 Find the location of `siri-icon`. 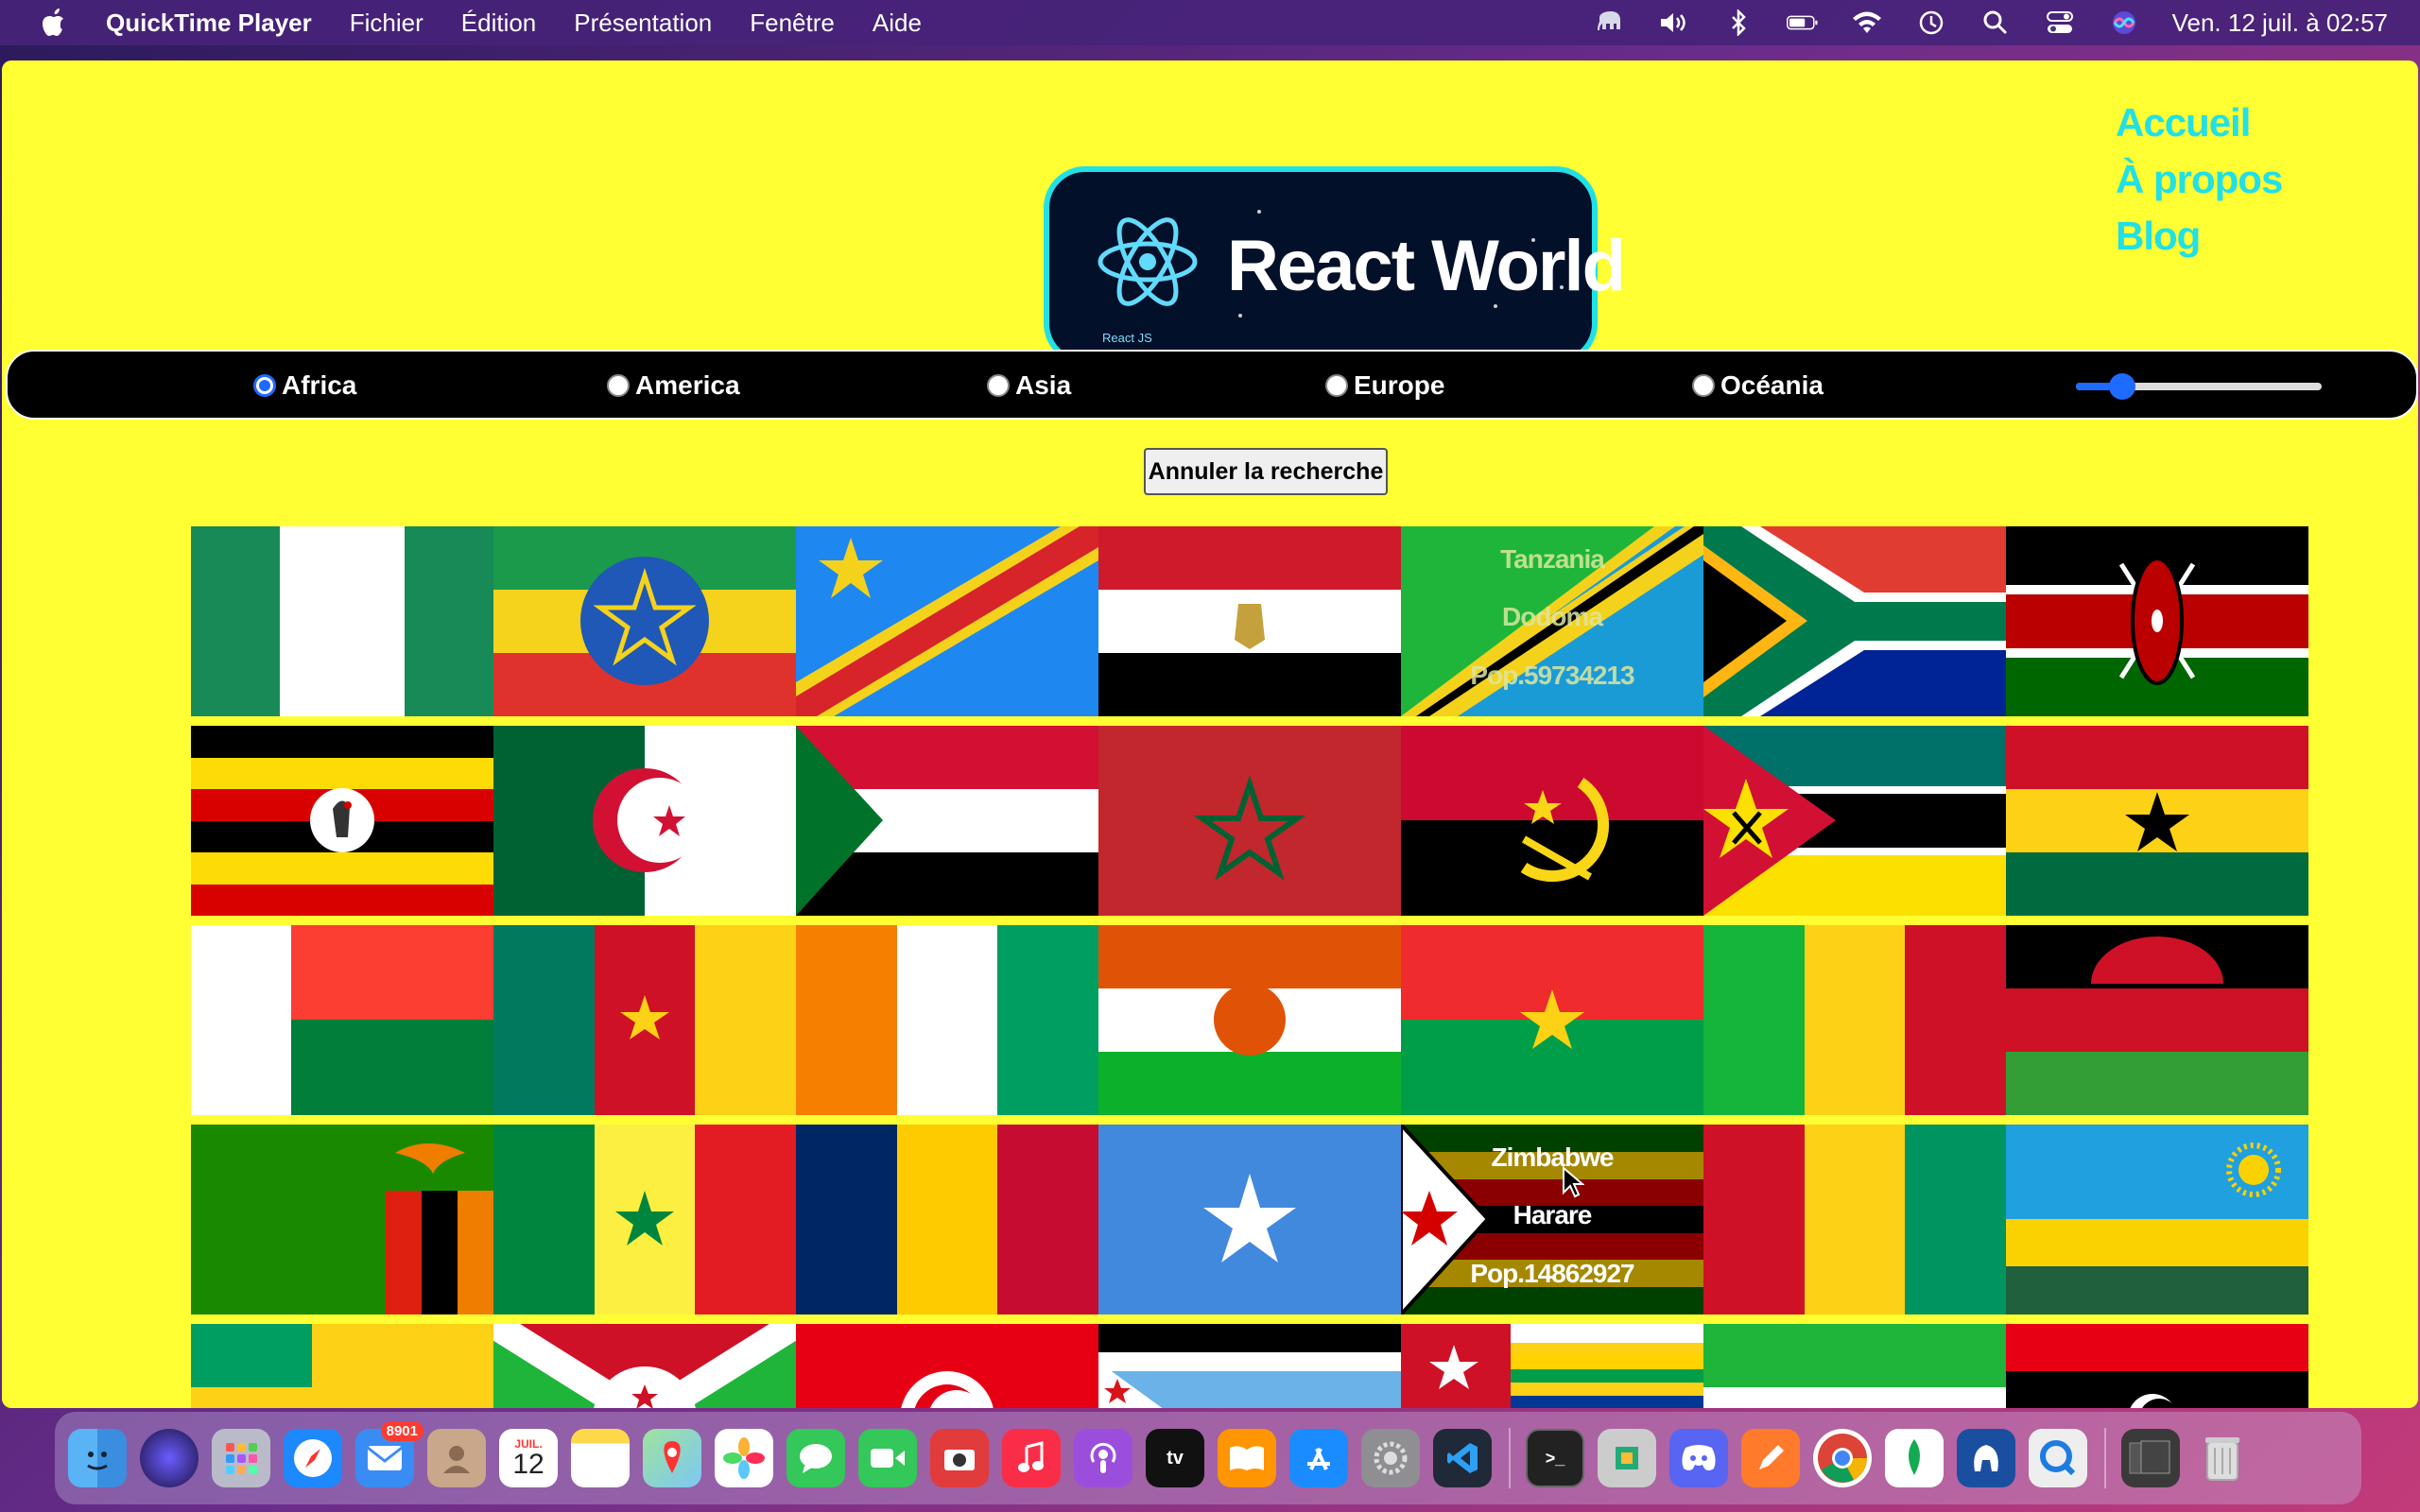

siri-icon is located at coordinates (2124, 23).